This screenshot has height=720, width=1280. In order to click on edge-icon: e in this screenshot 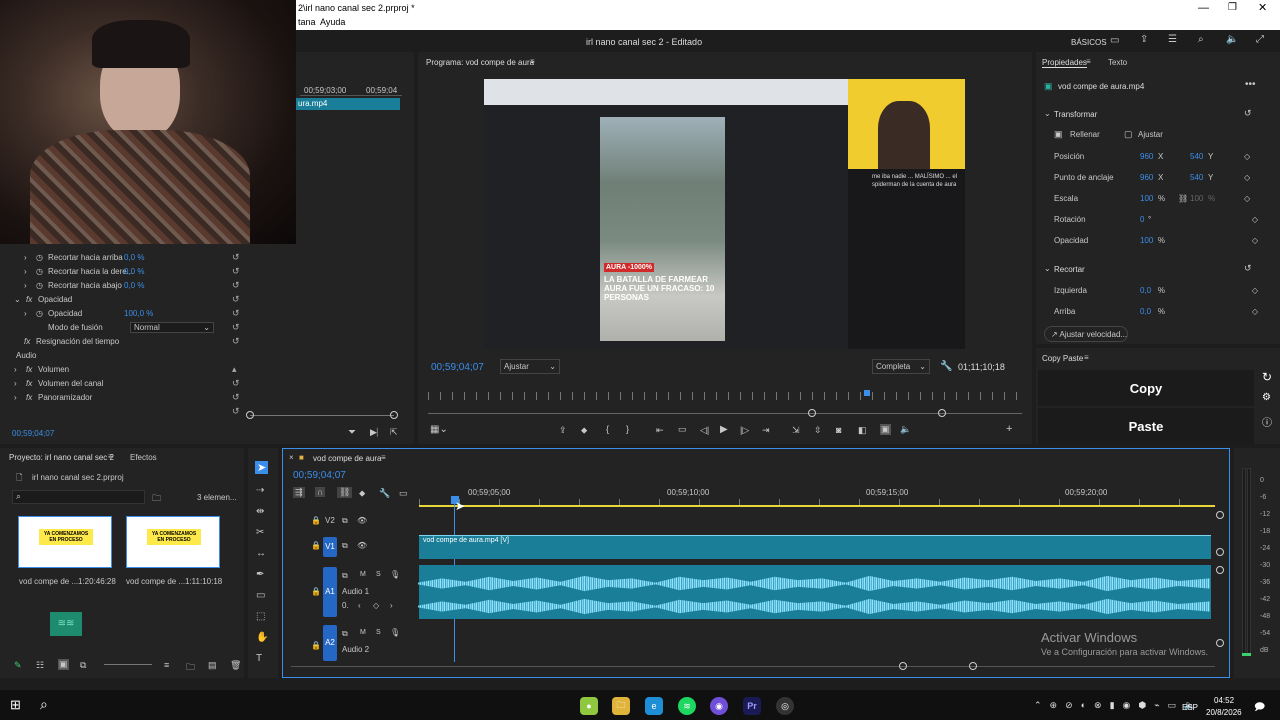, I will do `click(654, 706)`.